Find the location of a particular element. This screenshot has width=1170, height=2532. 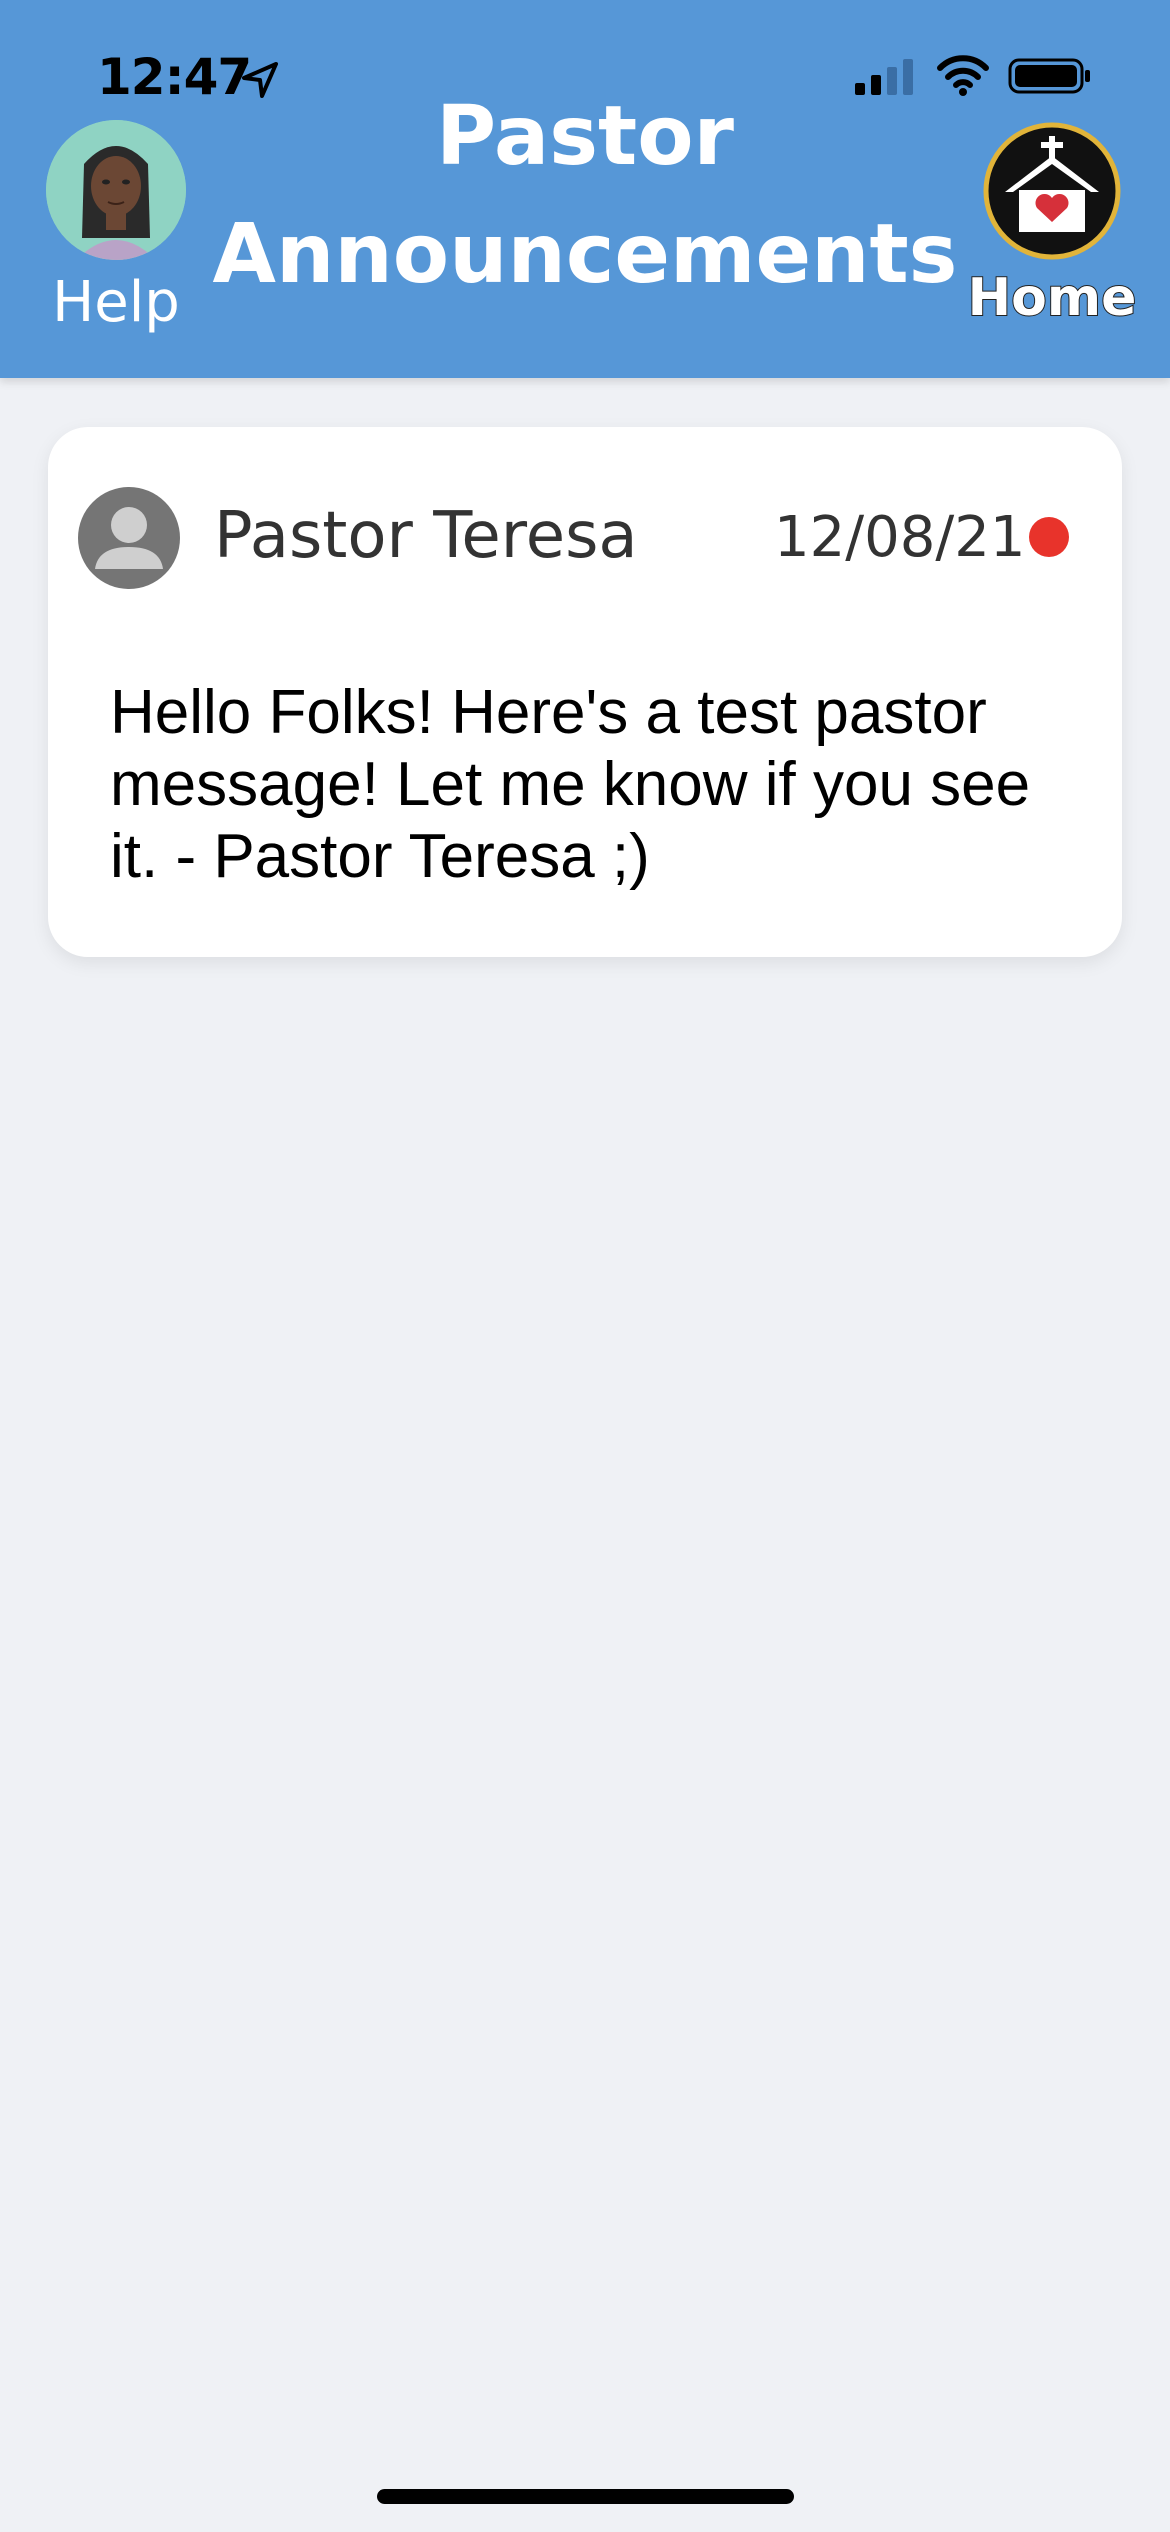

author-name: Pastor Teresa is located at coordinates (426, 536).